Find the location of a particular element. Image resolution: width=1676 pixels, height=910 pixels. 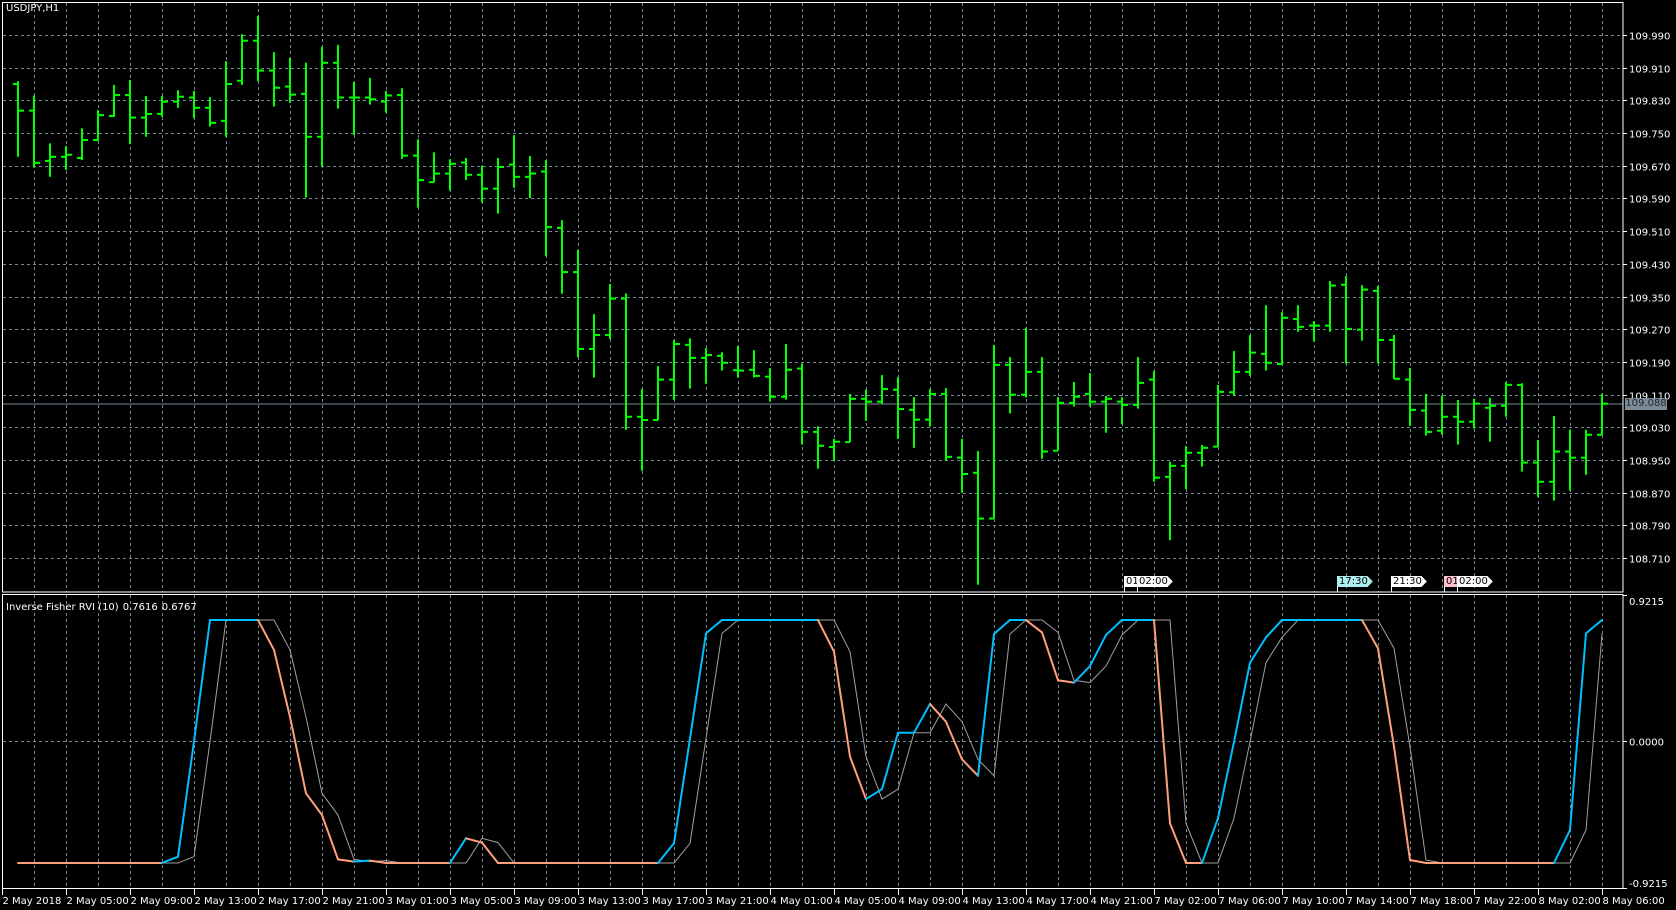

price-axis-label: 109.590 is located at coordinates (1649, 200).